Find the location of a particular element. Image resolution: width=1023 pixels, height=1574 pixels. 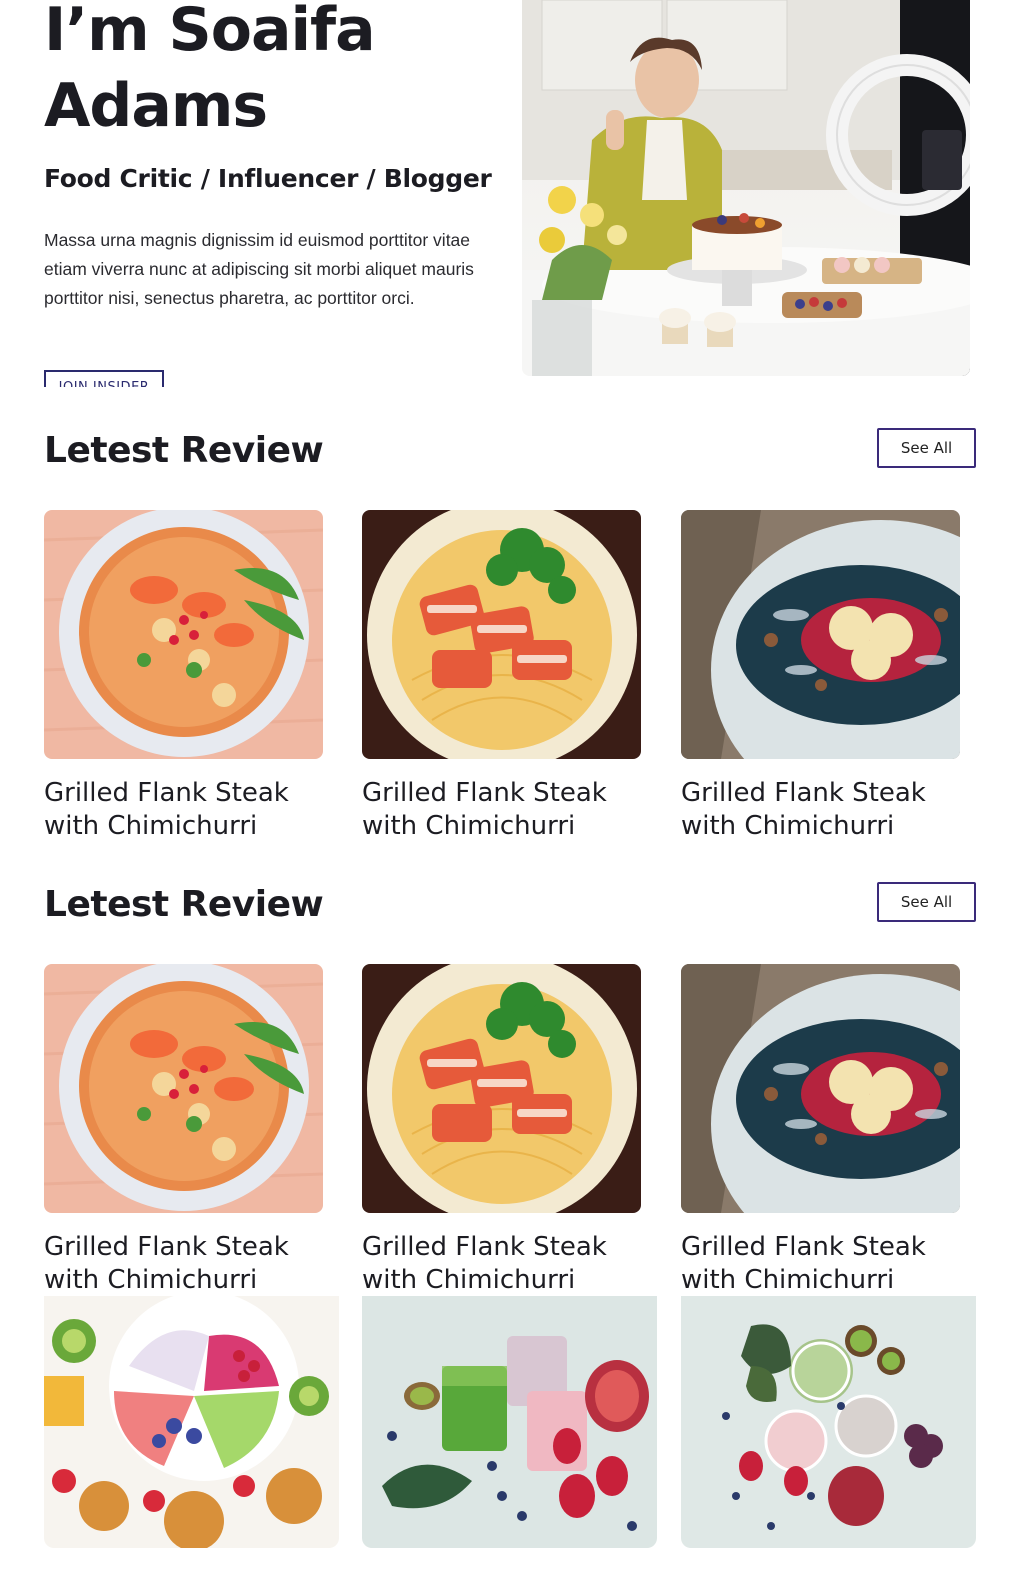

join-button-wrapper: JOIN INSIDER is located at coordinates (104, 378).